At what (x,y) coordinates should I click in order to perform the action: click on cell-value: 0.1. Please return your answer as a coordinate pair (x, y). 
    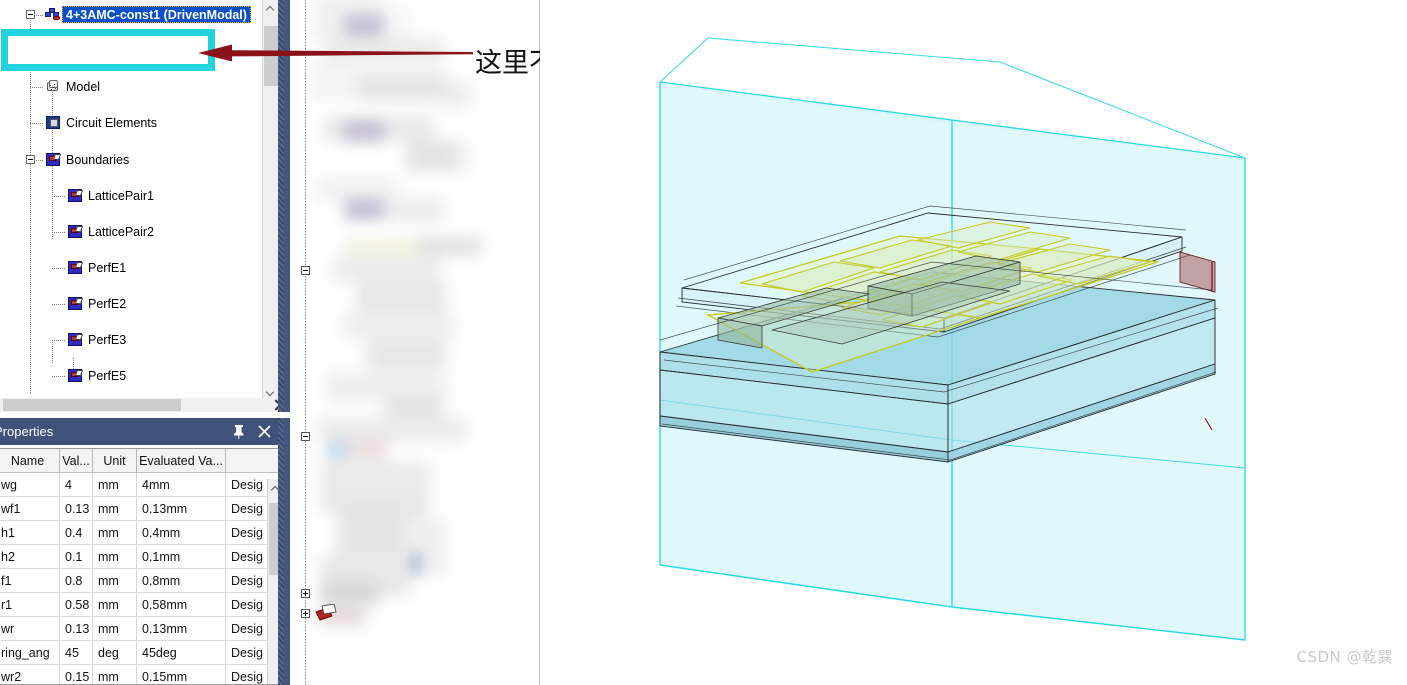
    Looking at the image, I should click on (76, 557).